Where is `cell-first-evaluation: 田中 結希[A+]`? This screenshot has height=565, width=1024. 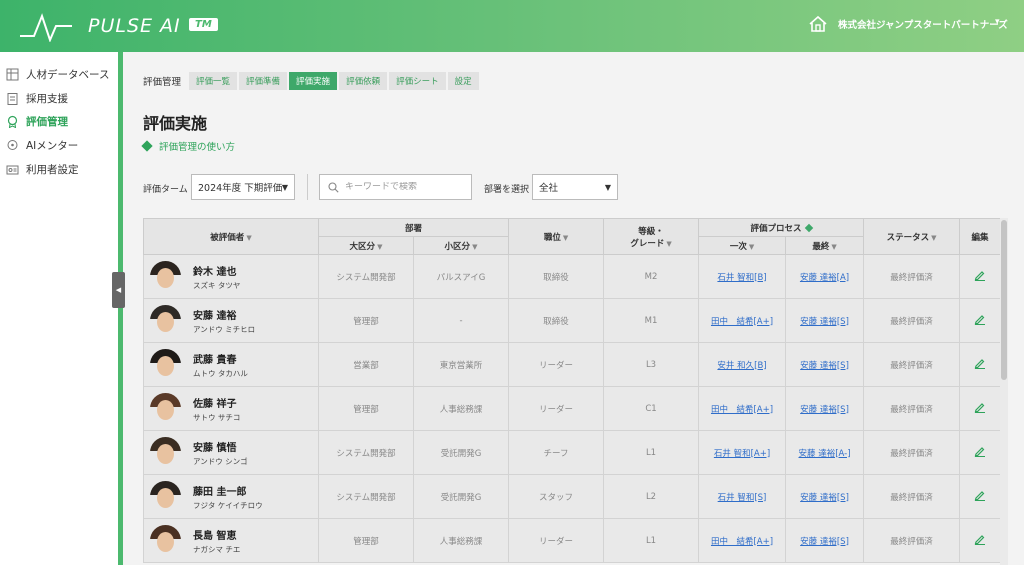 cell-first-evaluation: 田中 結希[A+] is located at coordinates (742, 408).